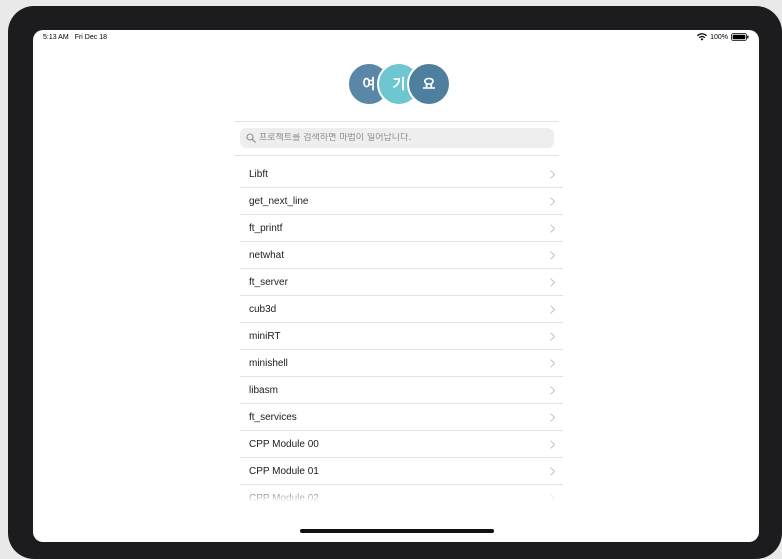 This screenshot has width=782, height=559. What do you see at coordinates (401, 174) in the screenshot?
I see `project-row: Libft` at bounding box center [401, 174].